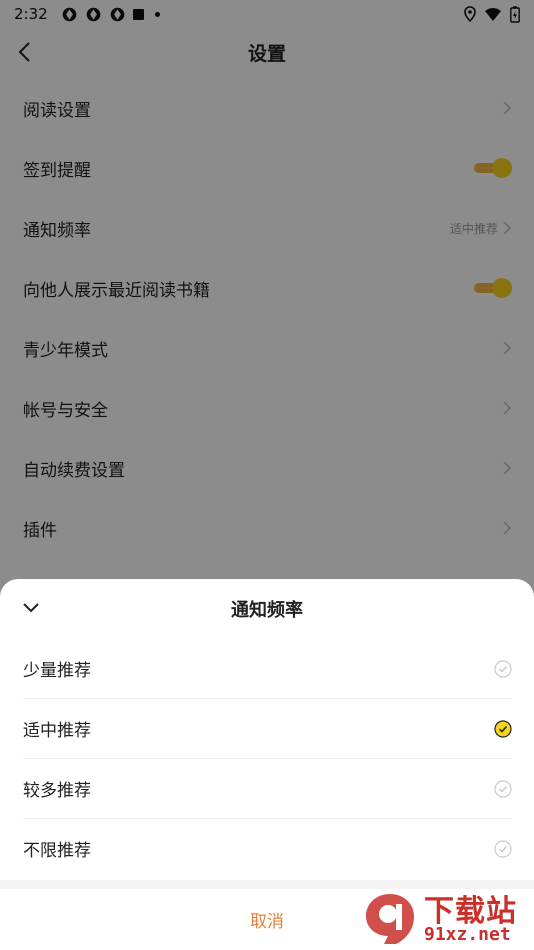 The height and width of the screenshot is (950, 534). What do you see at coordinates (57, 791) in the screenshot?
I see `option-label: 较多推荐` at bounding box center [57, 791].